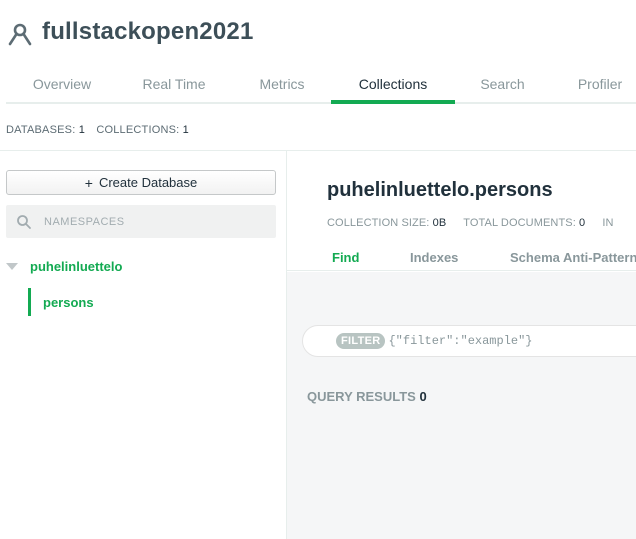 This screenshot has width=636, height=539. What do you see at coordinates (423, 396) in the screenshot?
I see `query-results-count: 0` at bounding box center [423, 396].